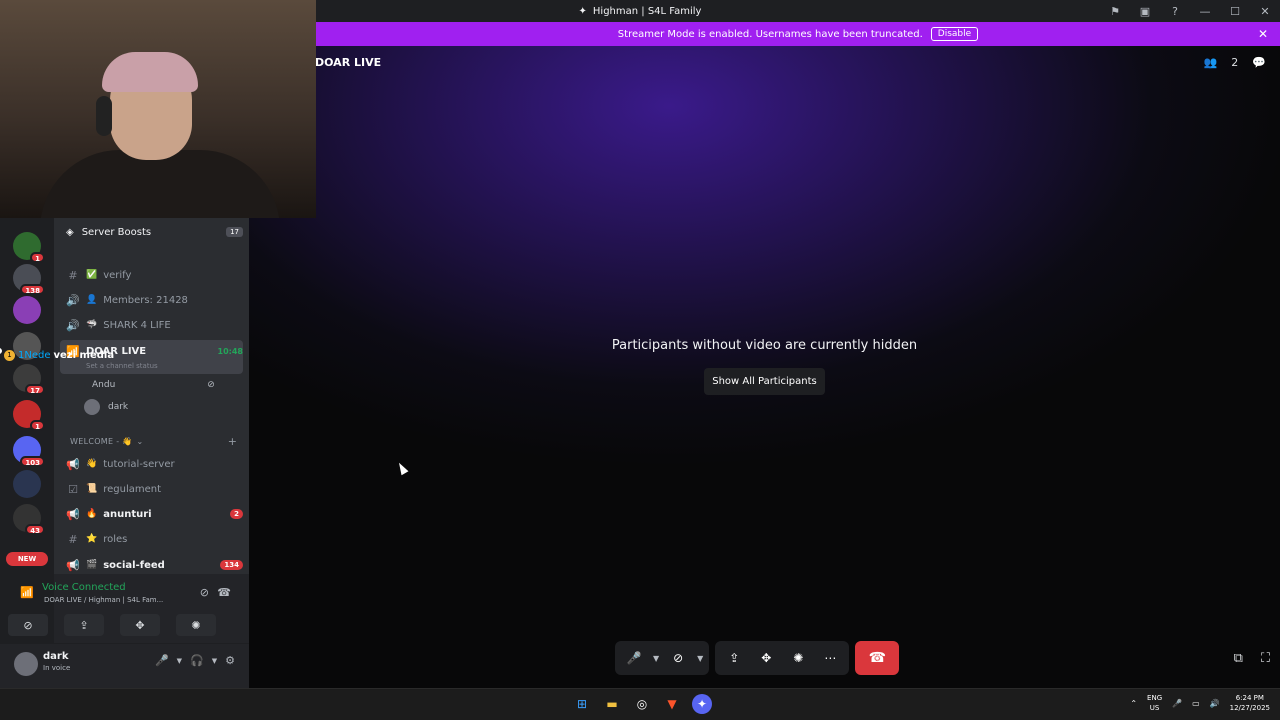 The width and height of the screenshot is (1280, 720). What do you see at coordinates (1175, 11) in the screenshot?
I see `help-icon: ?` at bounding box center [1175, 11].